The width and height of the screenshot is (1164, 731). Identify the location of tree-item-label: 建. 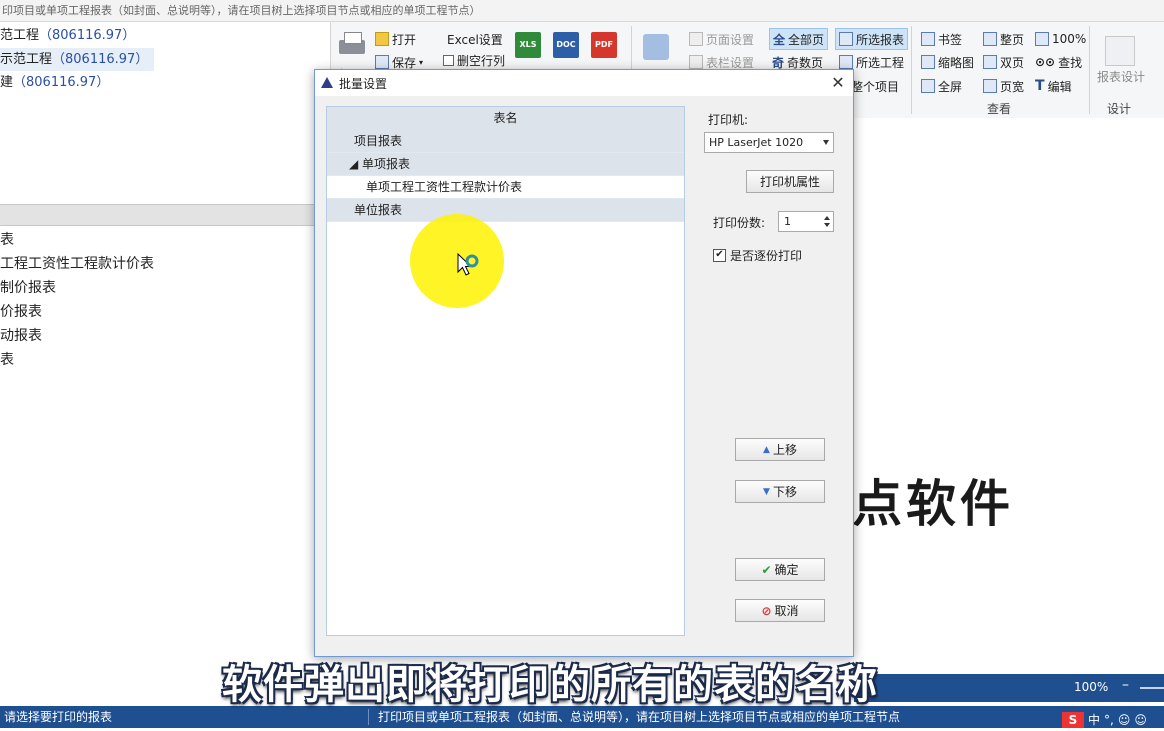
(7, 82).